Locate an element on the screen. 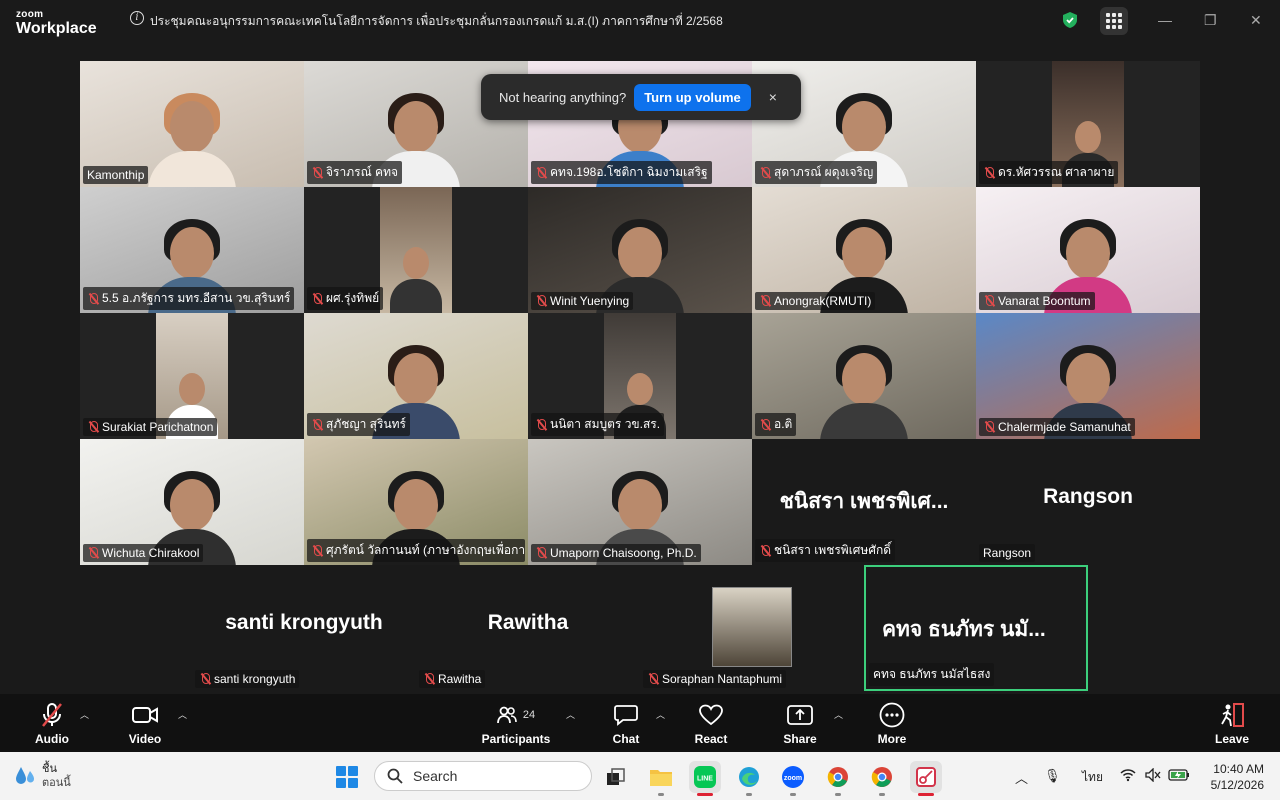 This screenshot has width=1280, height=800. search-placeholder: Search is located at coordinates (435, 776).